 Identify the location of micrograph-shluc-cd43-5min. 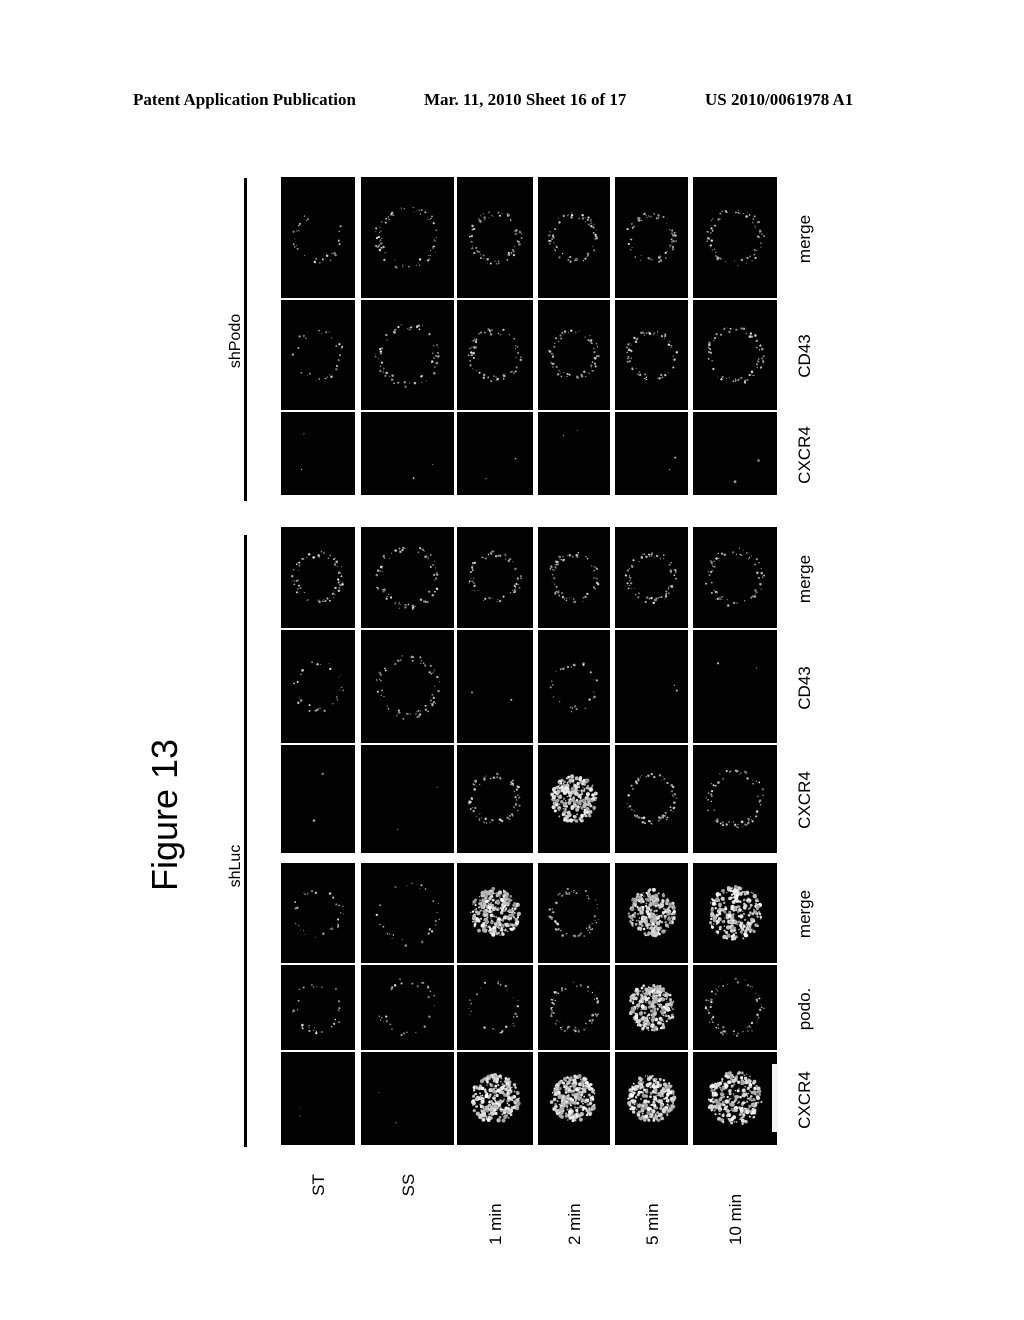
(651, 686).